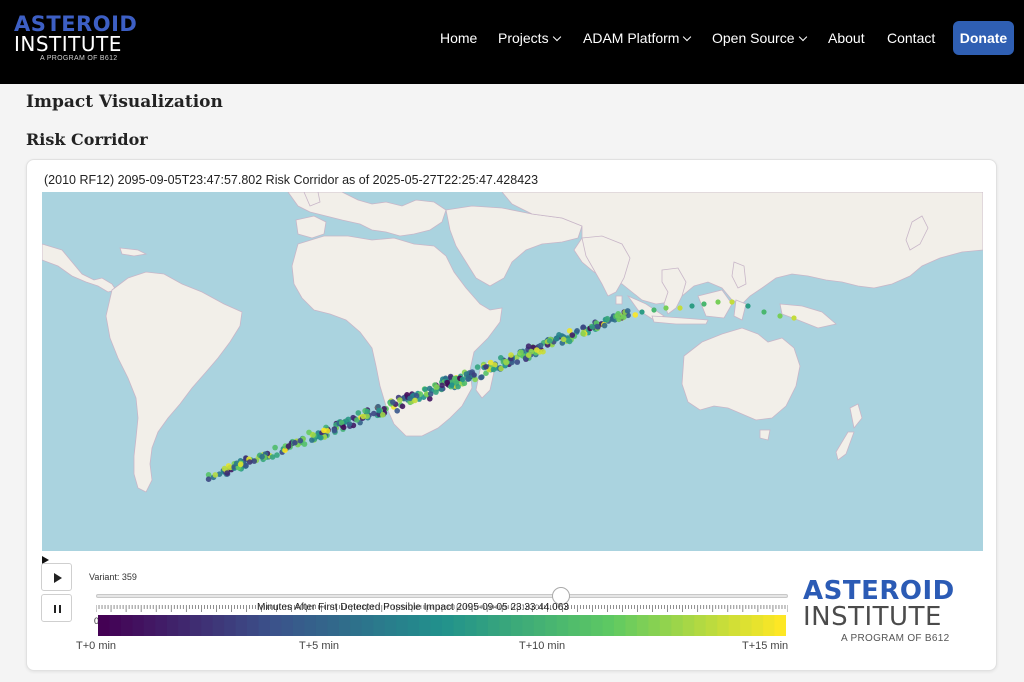 The image size is (1024, 682). I want to click on nav-open-source: Open Source, so click(759, 38).